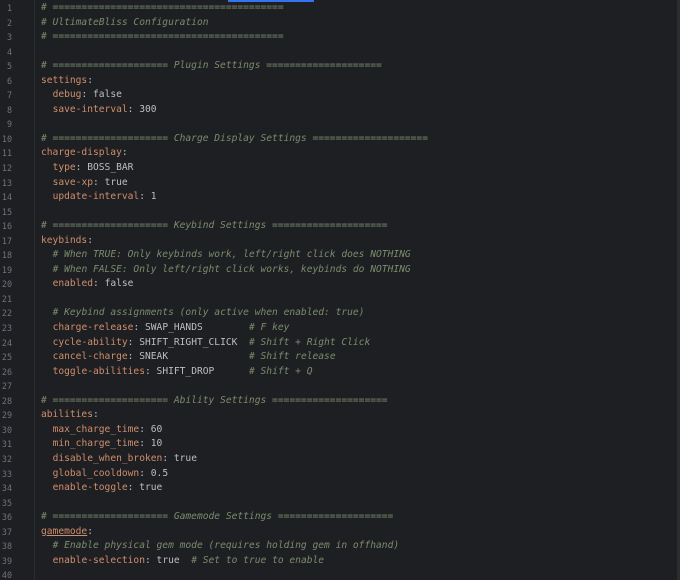 The width and height of the screenshot is (680, 580). What do you see at coordinates (340, 328) in the screenshot?
I see `code-line: 23 charge-release: SWAP_HANDS # F key` at bounding box center [340, 328].